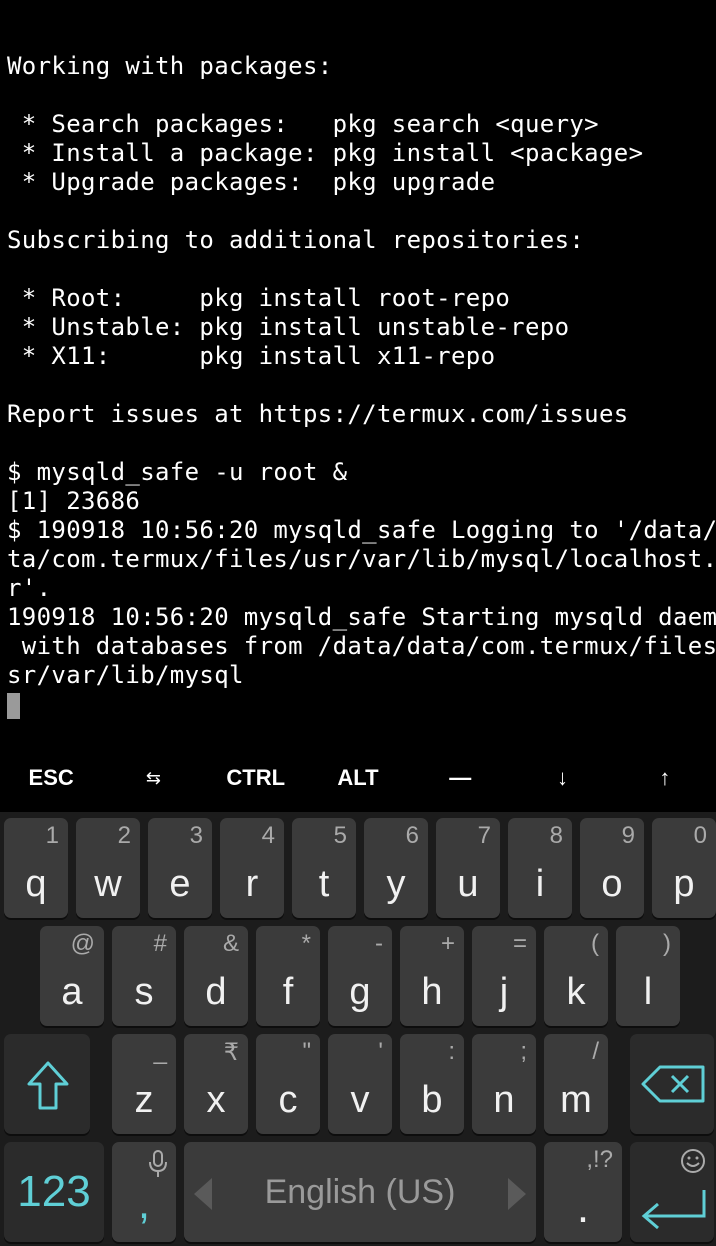 This screenshot has width=716, height=1246. I want to click on key-b: :b, so click(432, 1084).